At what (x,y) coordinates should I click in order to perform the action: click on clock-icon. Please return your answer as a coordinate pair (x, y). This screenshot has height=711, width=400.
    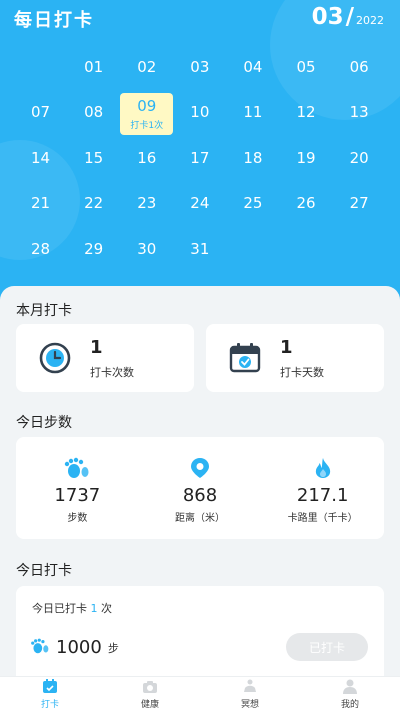
    Looking at the image, I should click on (55, 358).